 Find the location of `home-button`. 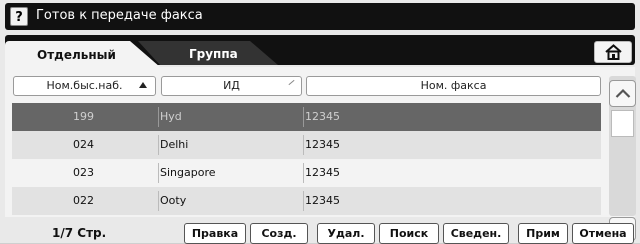

home-button is located at coordinates (613, 52).